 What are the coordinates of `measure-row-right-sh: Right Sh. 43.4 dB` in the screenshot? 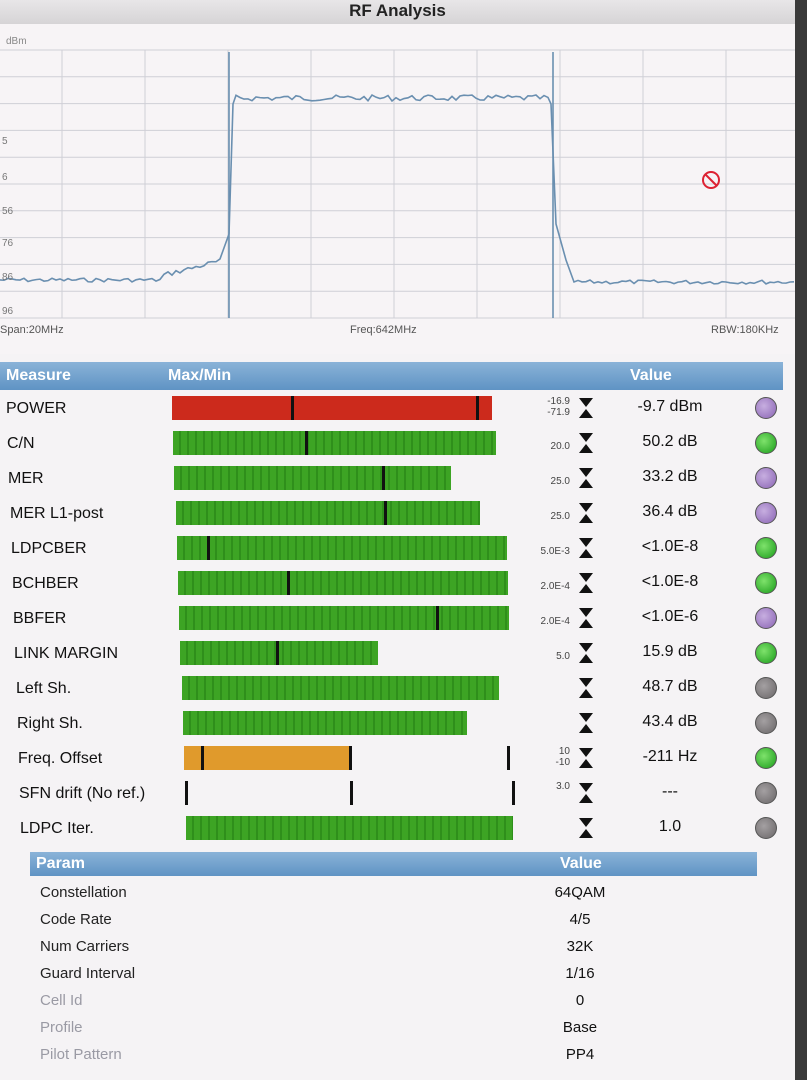 It's located at (397, 725).